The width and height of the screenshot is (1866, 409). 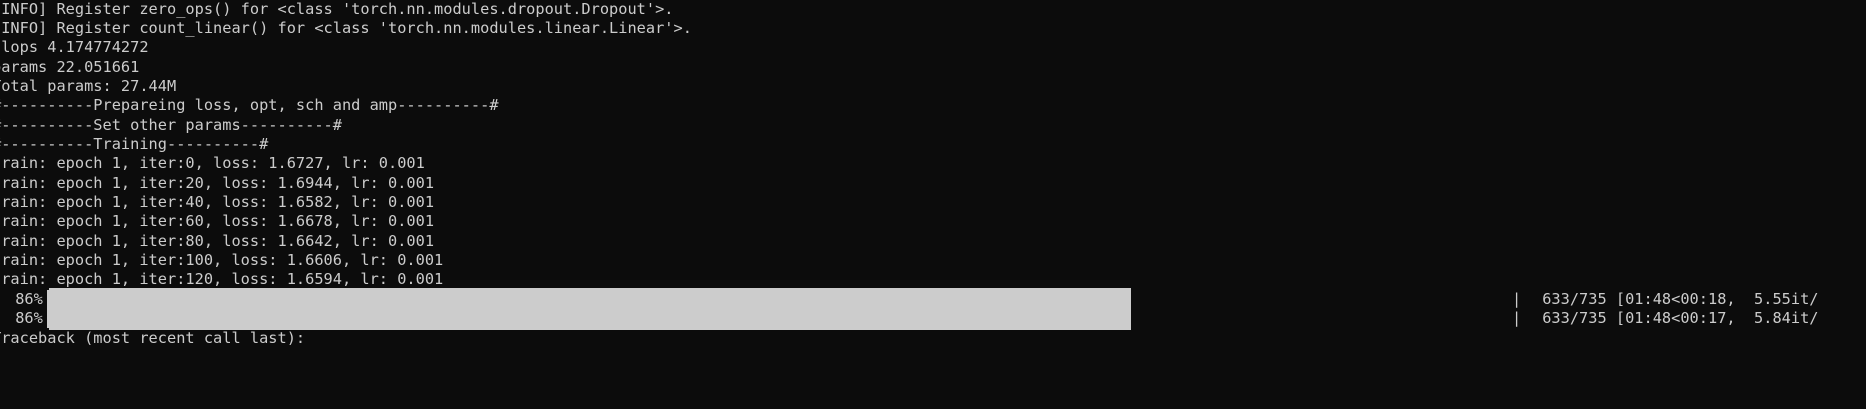 I want to click on traceback-header: Traceback (most recent call last):, so click(x=153, y=338).